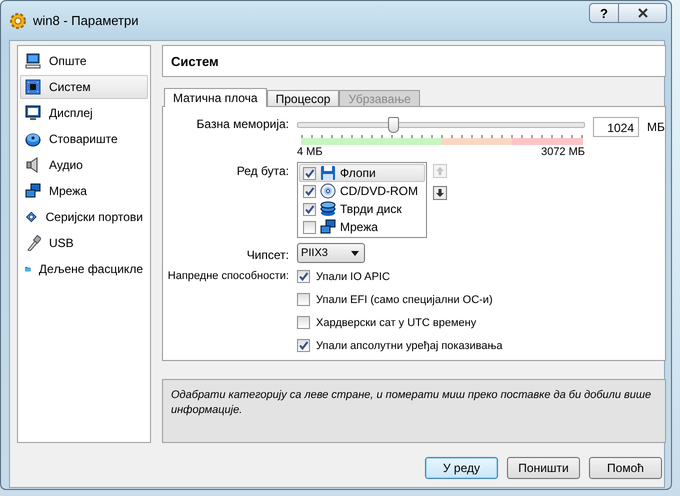  Describe the element at coordinates (84, 217) in the screenshot. I see `category-item: Серијски портови` at that location.